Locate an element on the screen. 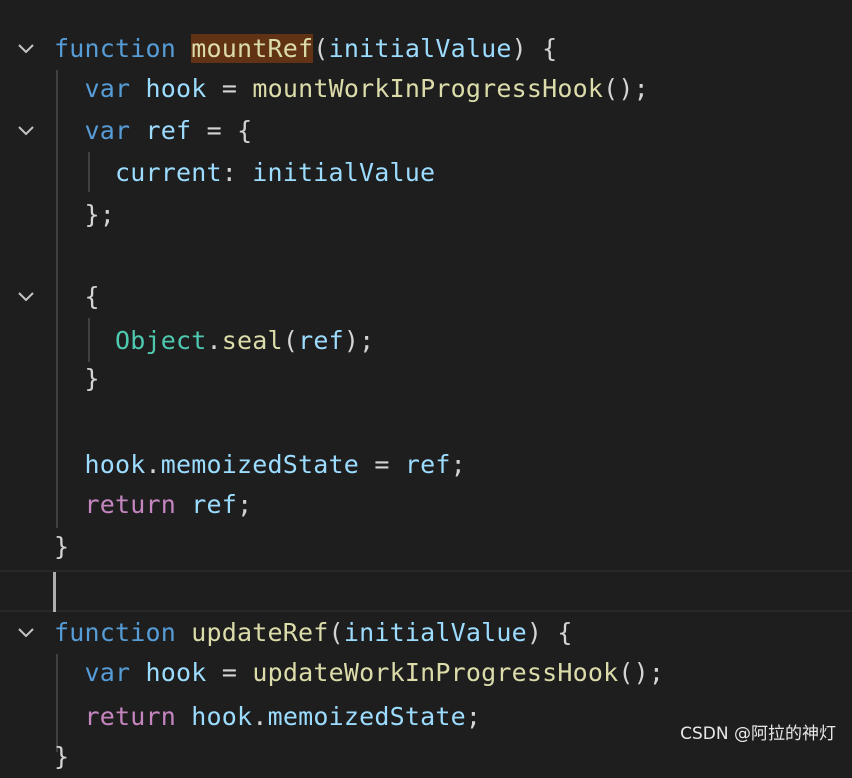 The height and width of the screenshot is (778, 852). code-text: var hook = mountWorkInProgressHook(); is located at coordinates (351, 89).